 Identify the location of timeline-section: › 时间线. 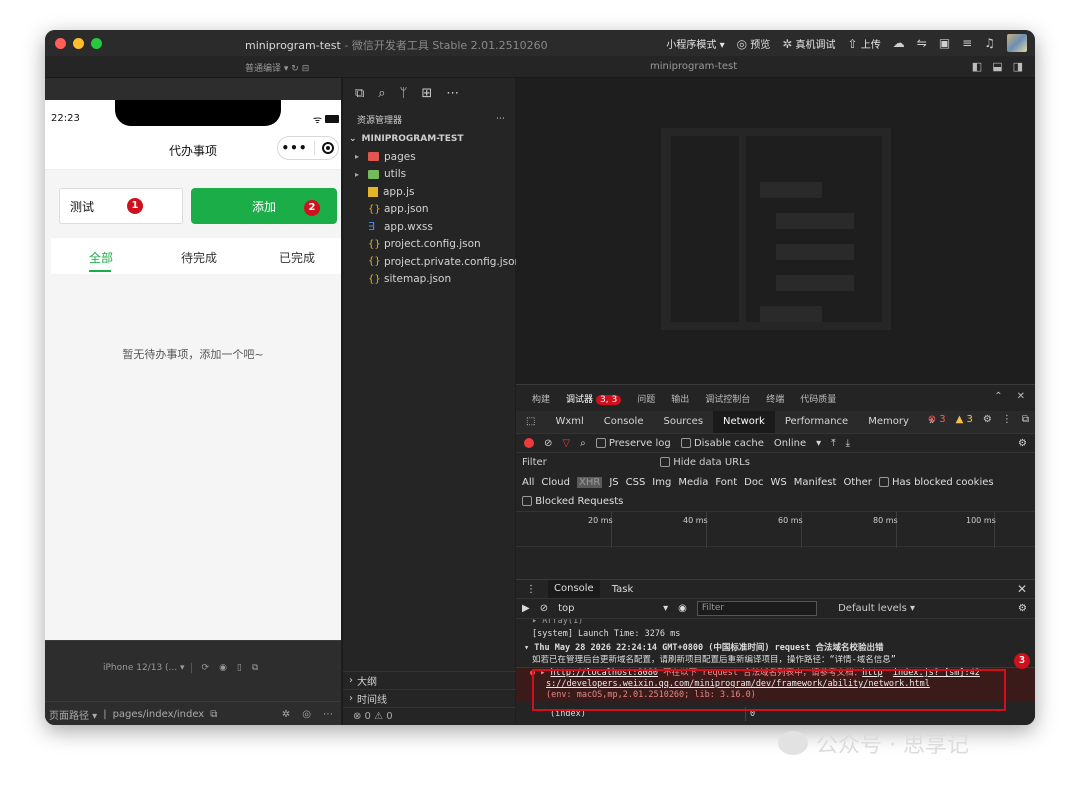
(429, 698).